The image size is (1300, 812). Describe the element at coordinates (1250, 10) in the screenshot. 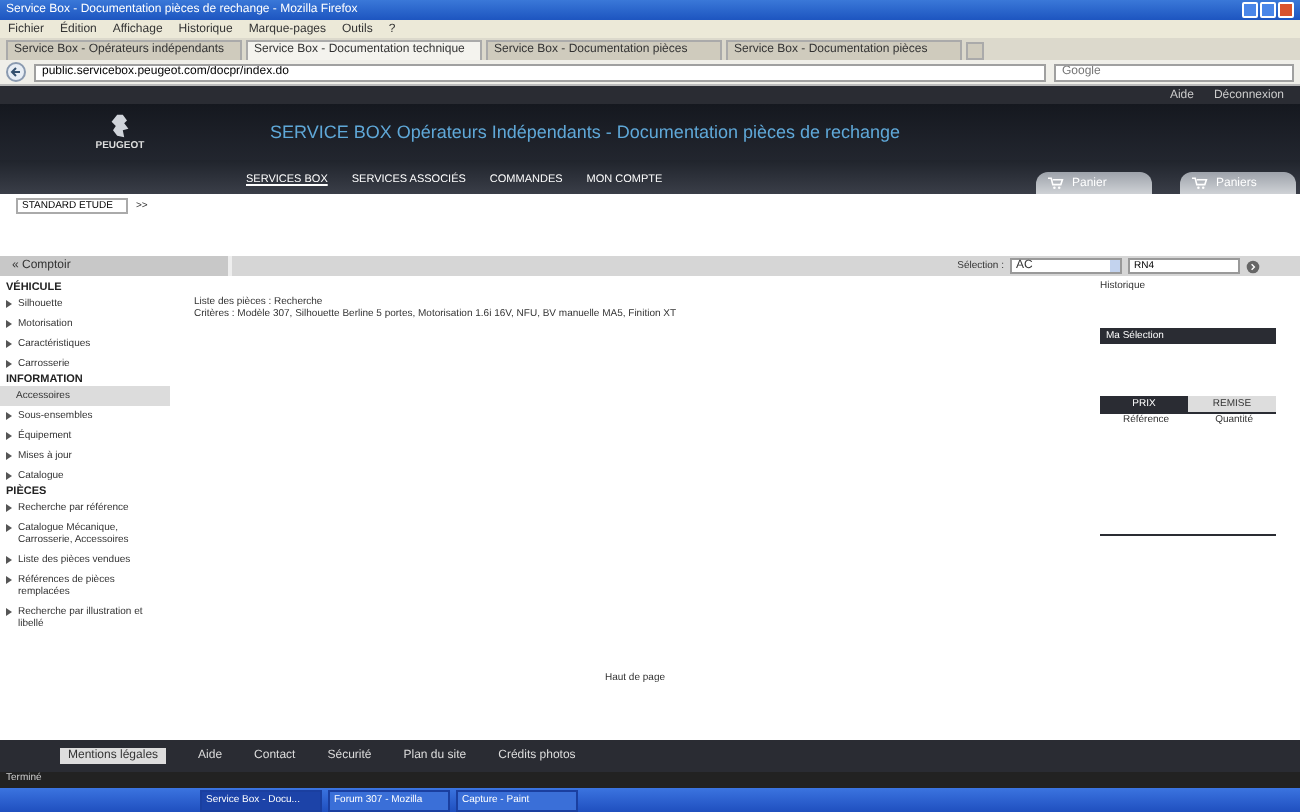

I see `minimize-button` at that location.